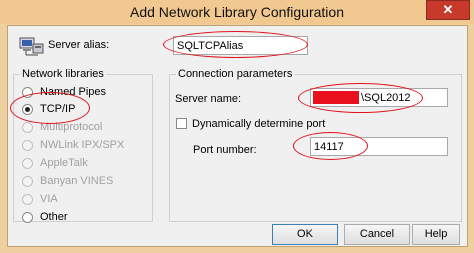 The image size is (474, 253). What do you see at coordinates (64, 163) in the screenshot?
I see `radio-label: AppleTalk` at bounding box center [64, 163].